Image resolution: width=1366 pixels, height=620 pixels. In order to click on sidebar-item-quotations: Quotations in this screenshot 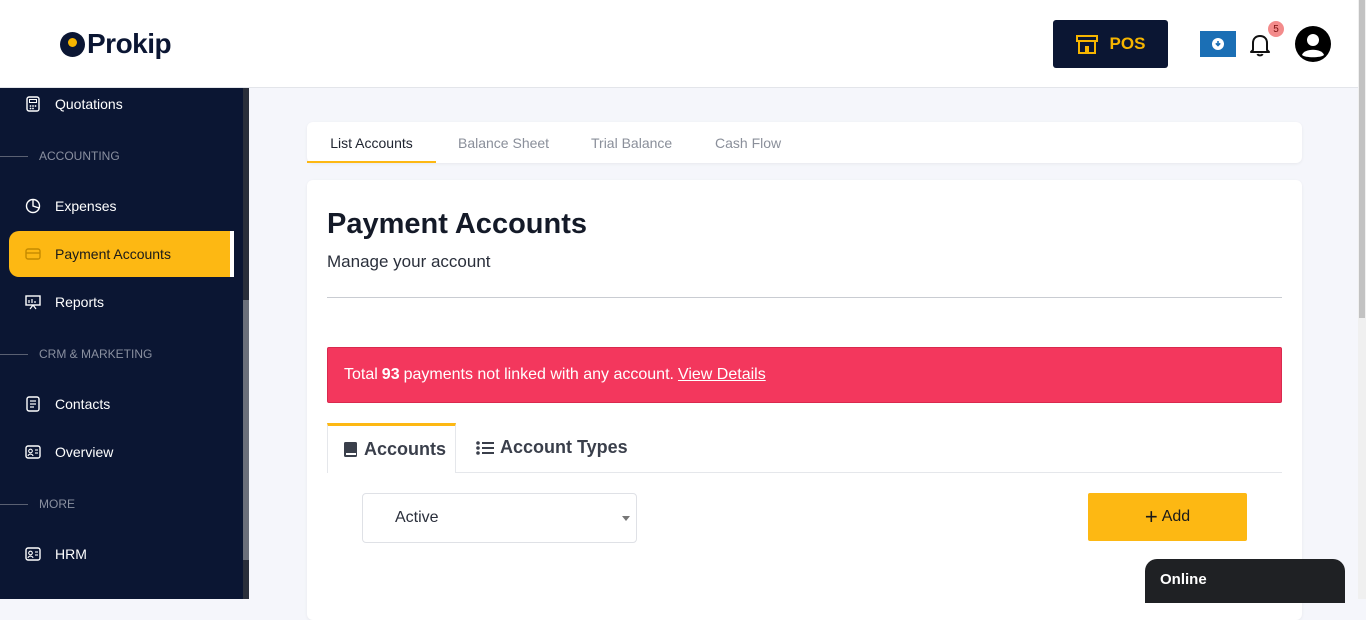, I will do `click(120, 104)`.